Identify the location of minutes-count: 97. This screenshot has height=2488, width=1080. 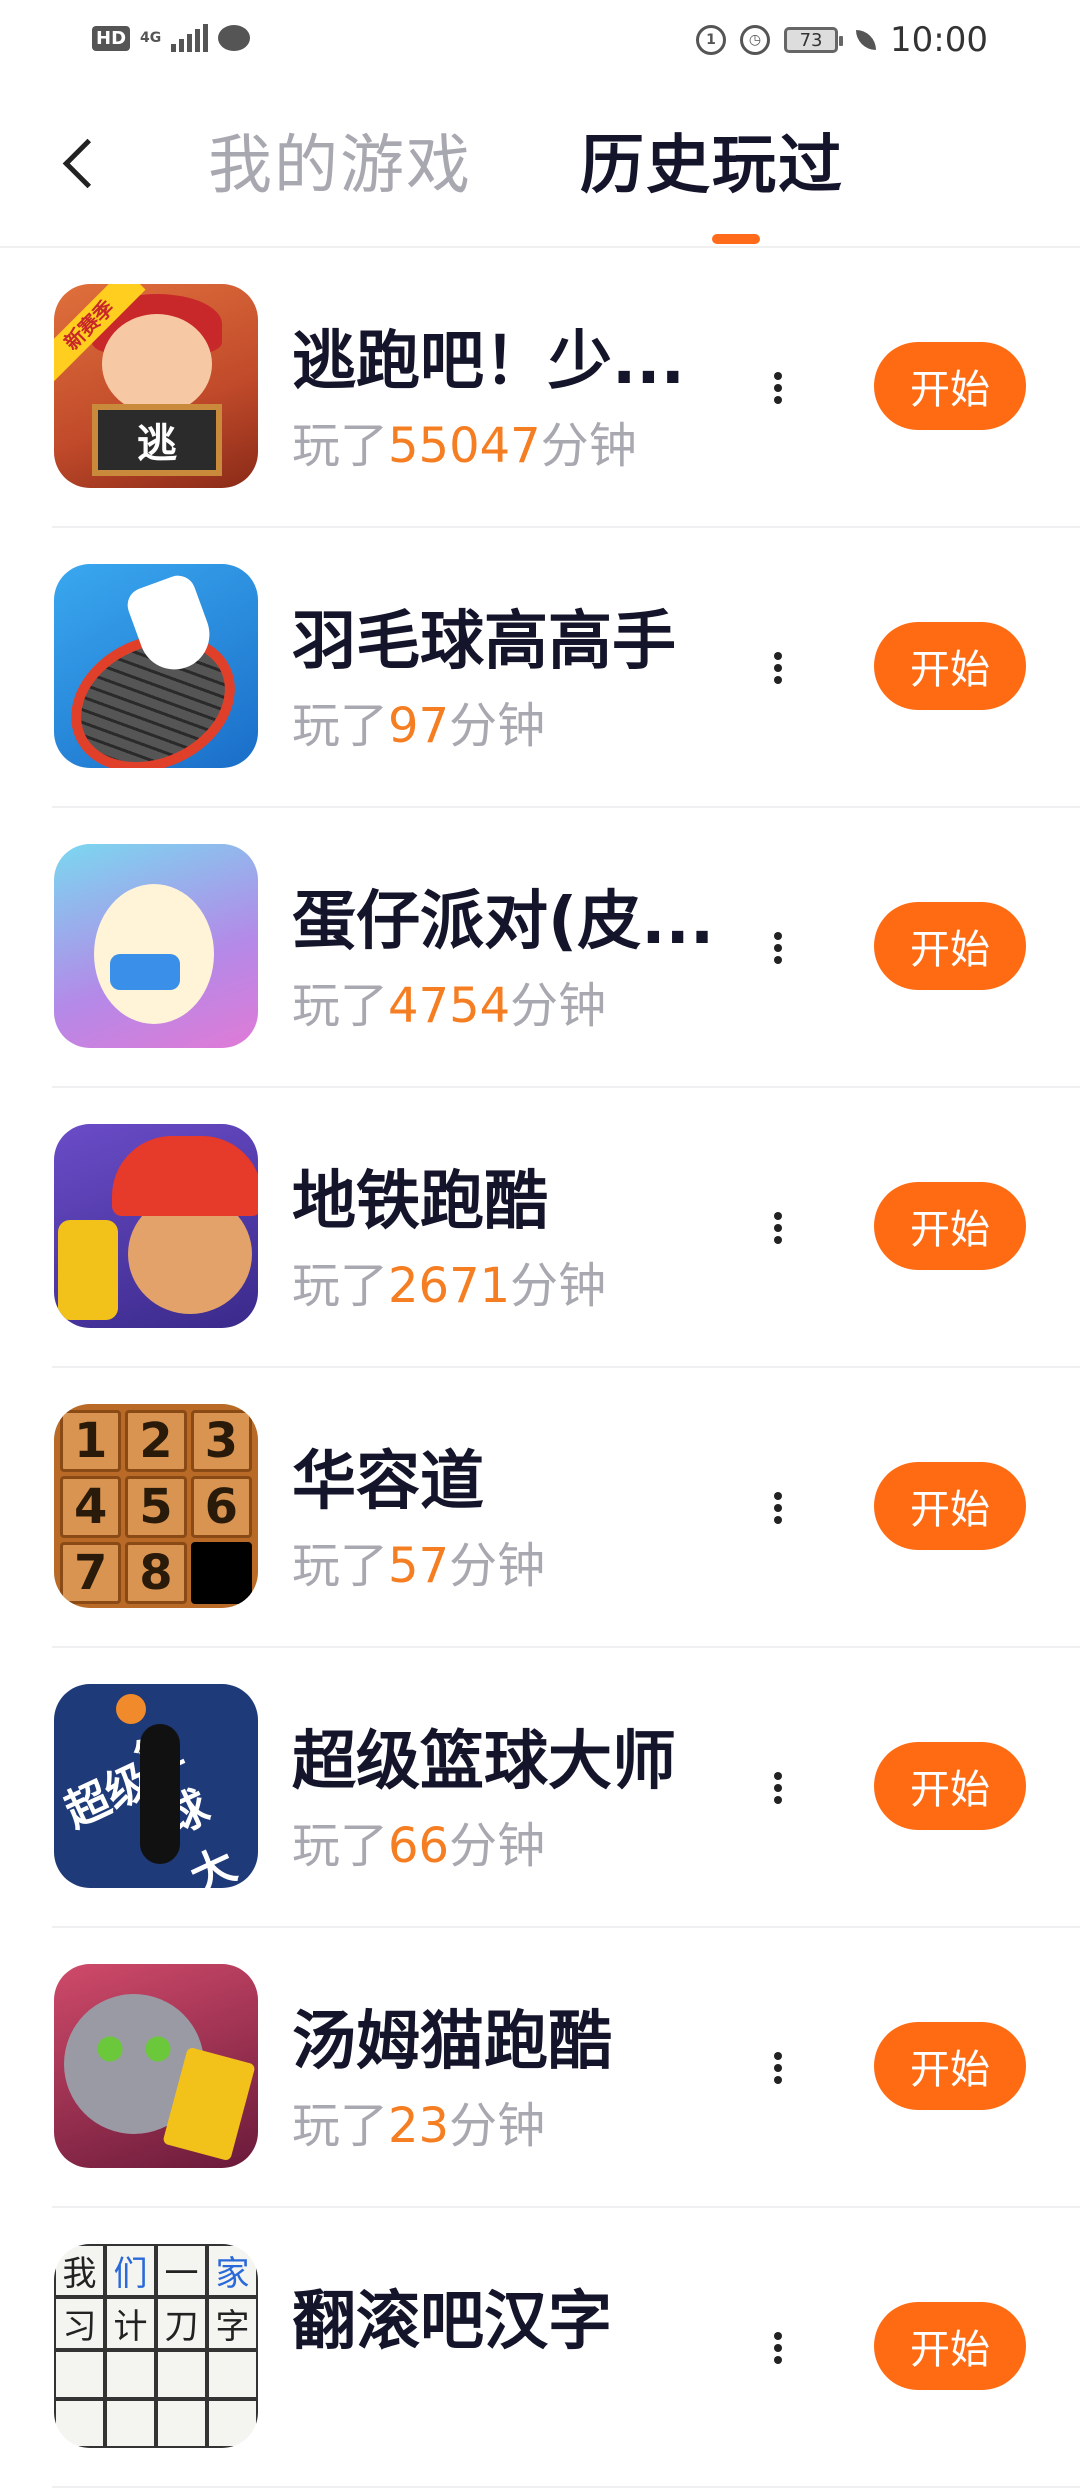
(419, 726).